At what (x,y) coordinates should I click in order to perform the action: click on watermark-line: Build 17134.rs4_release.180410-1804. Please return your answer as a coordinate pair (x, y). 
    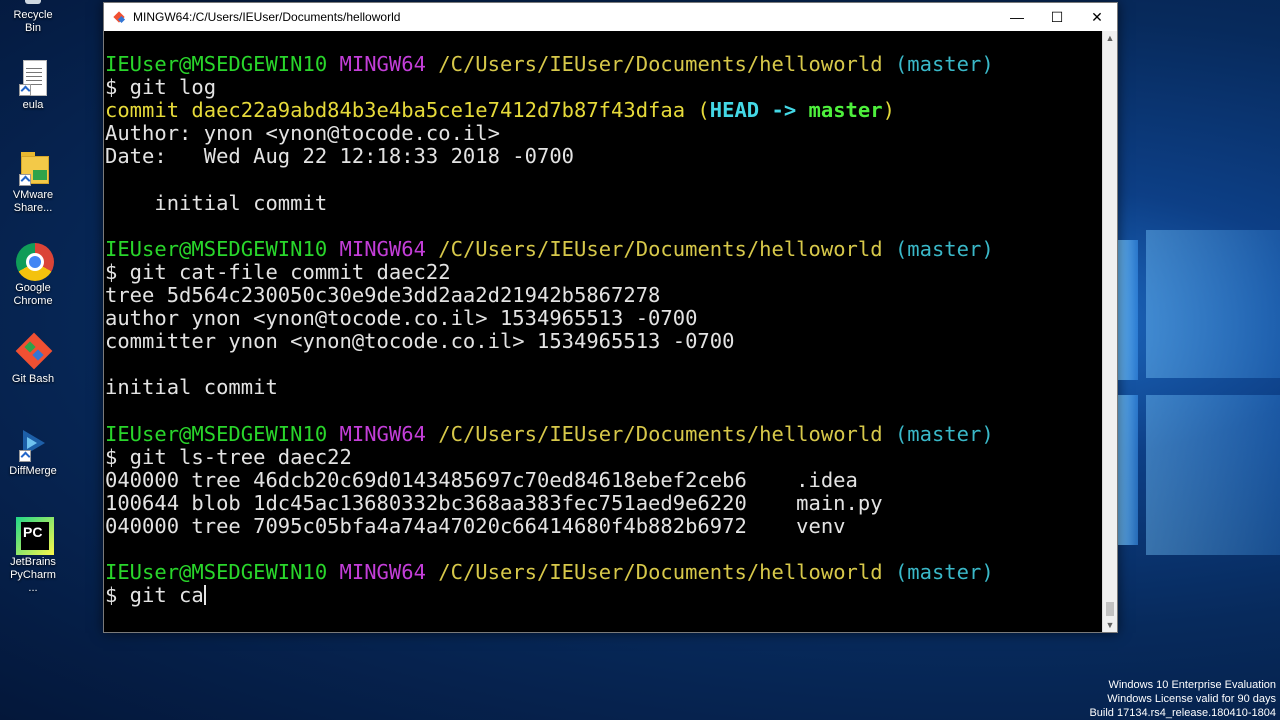
    Looking at the image, I should click on (1182, 713).